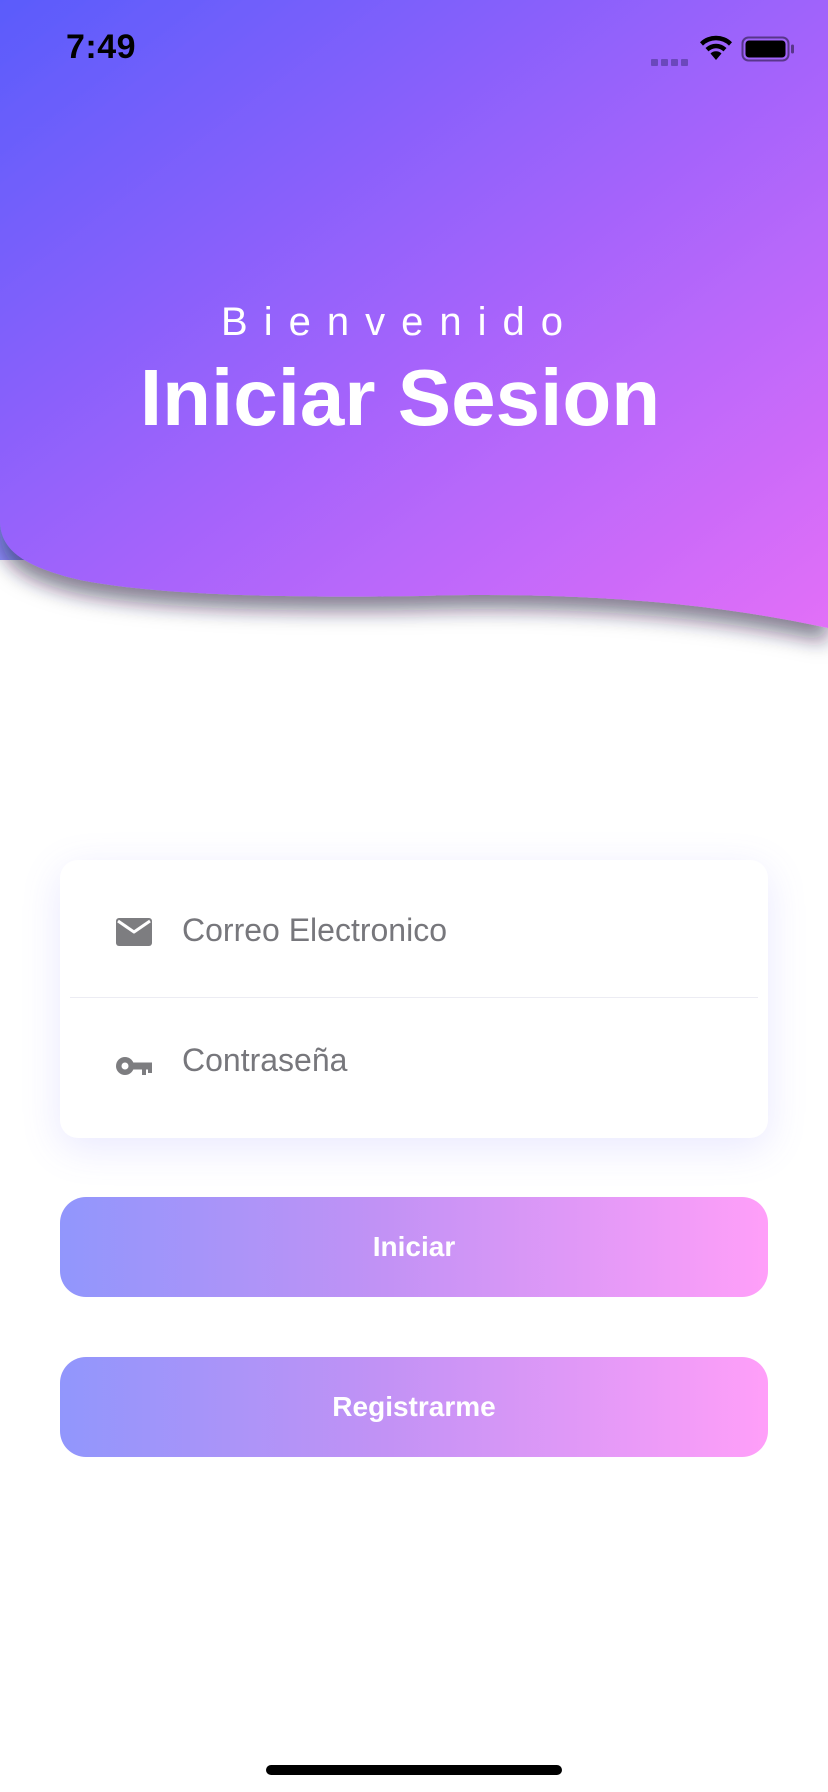 This screenshot has height=1792, width=828. What do you see at coordinates (767, 49) in the screenshot?
I see `battery-icon` at bounding box center [767, 49].